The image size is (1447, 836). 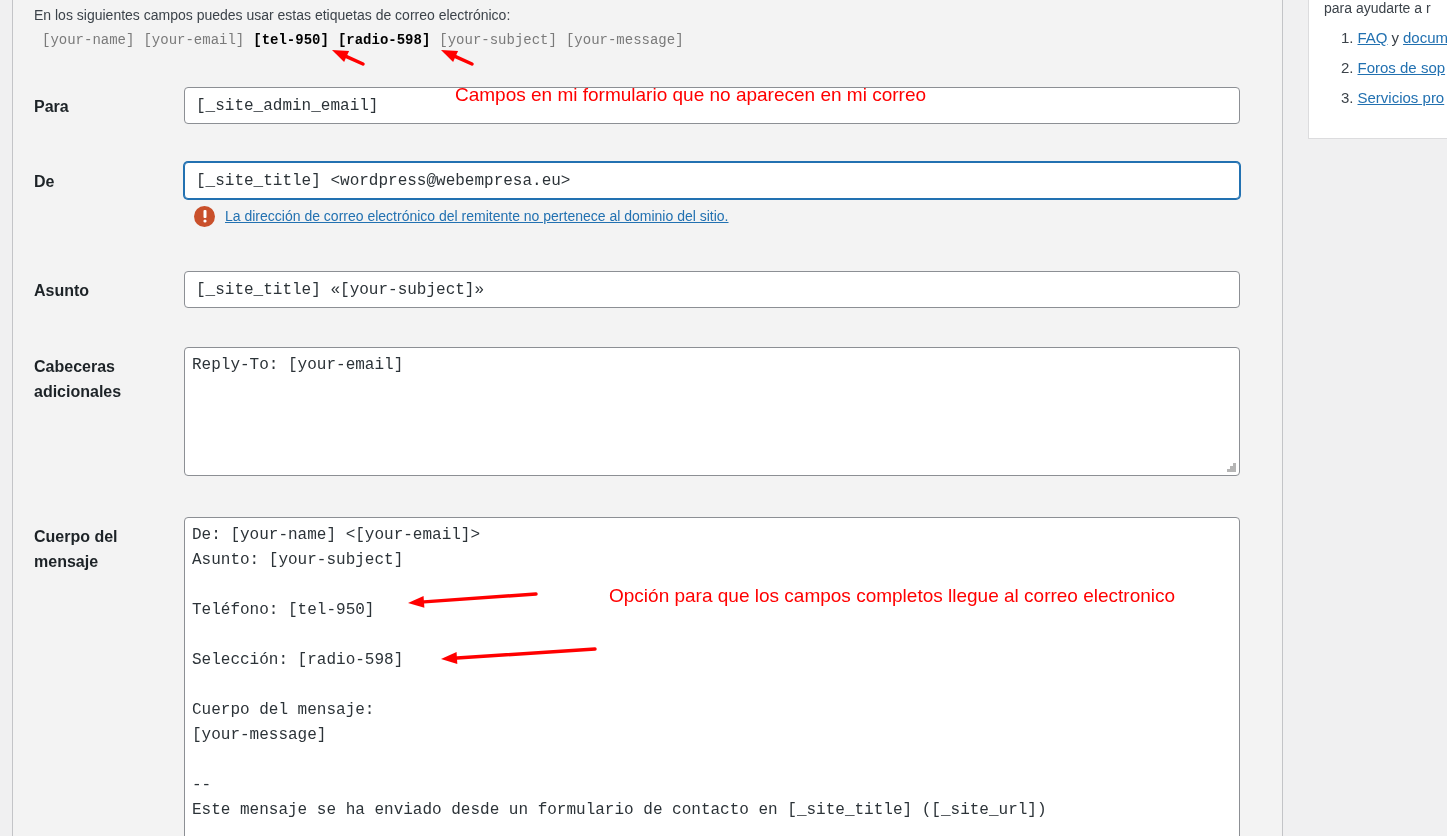 I want to click on mail-tag: [tel-950], so click(x=291, y=40).